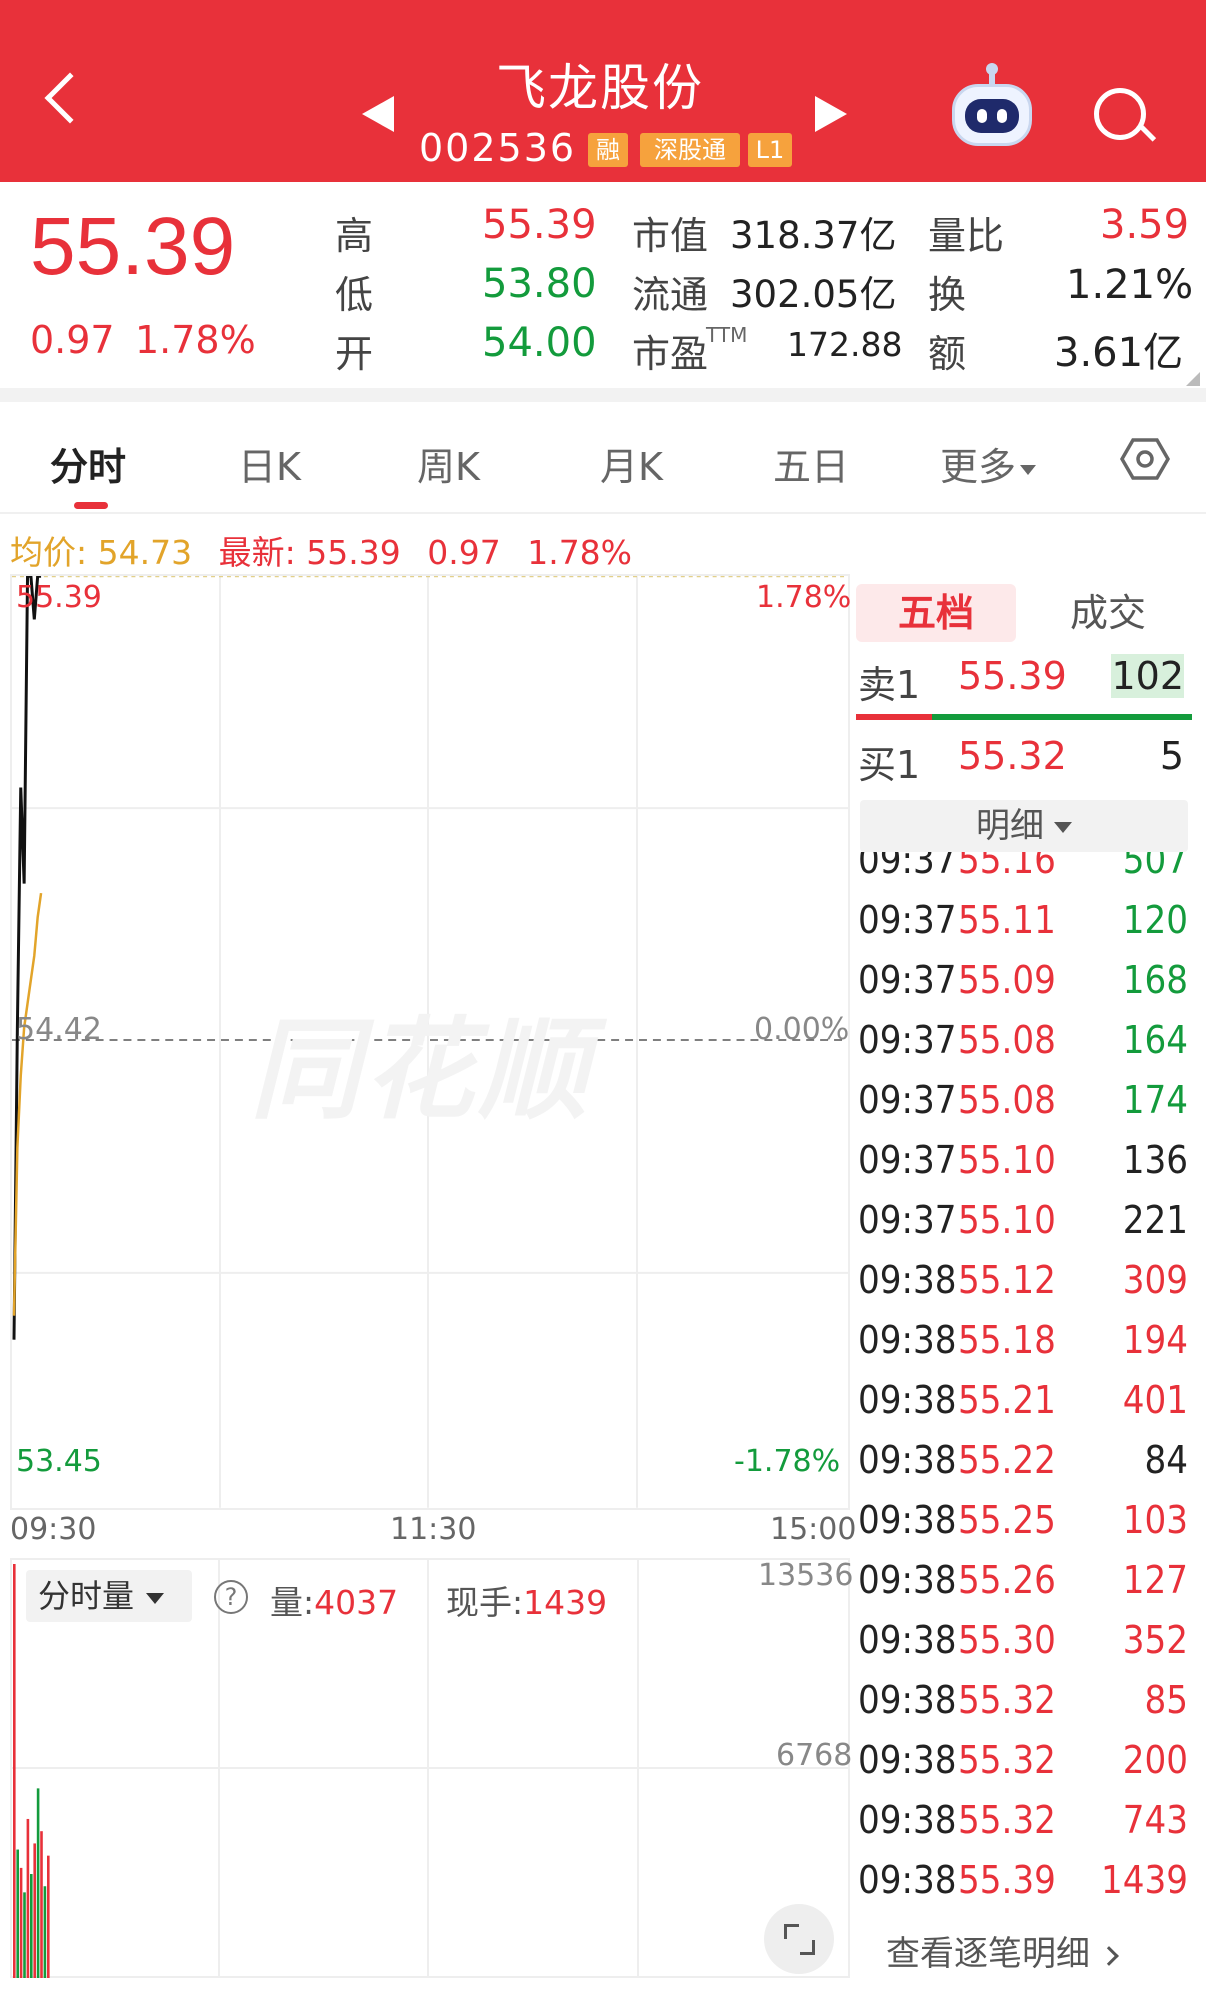 This screenshot has width=1206, height=1997. I want to click on trade-tick-row: 09:37 55.16 507, so click(1026, 875).